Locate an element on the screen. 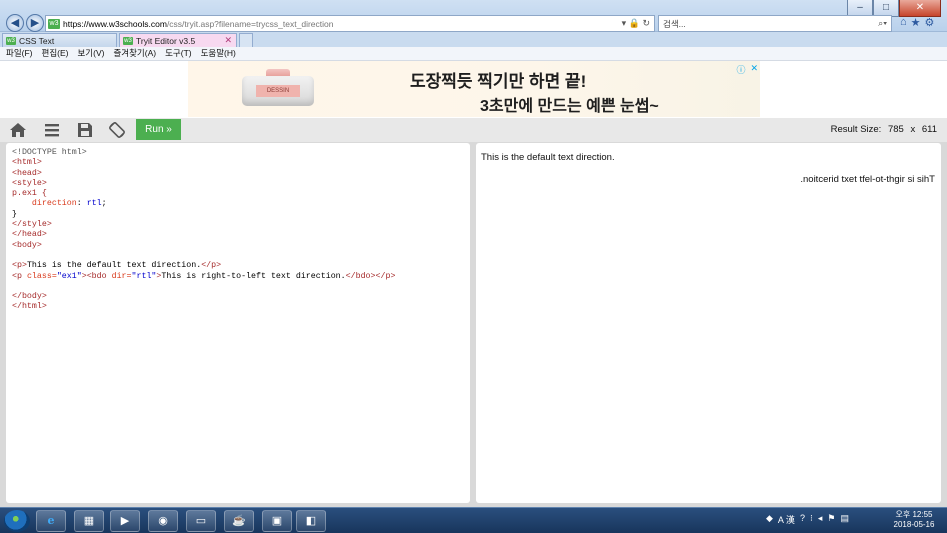 The width and height of the screenshot is (947, 533). lock-icon: 🔒 is located at coordinates (634, 23).